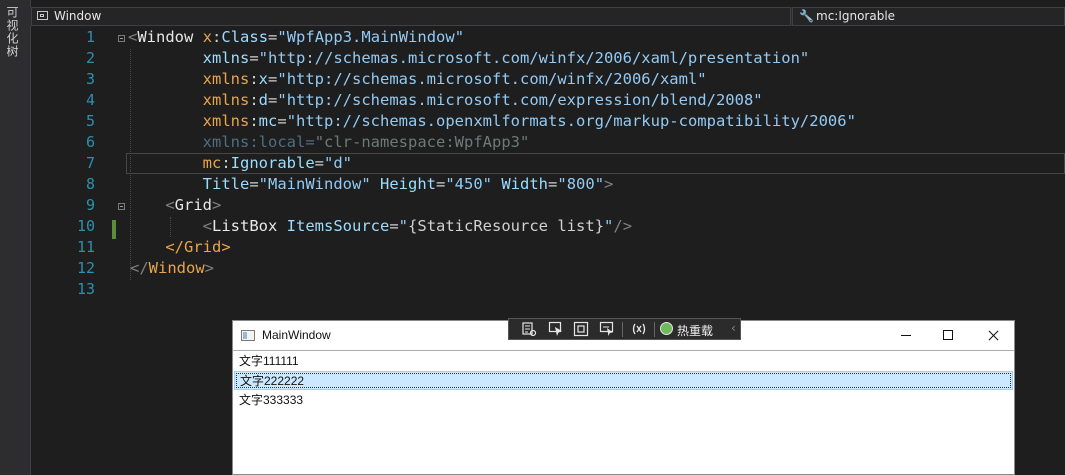 This screenshot has height=475, width=1065. I want to click on line-number: 11, so click(85, 247).